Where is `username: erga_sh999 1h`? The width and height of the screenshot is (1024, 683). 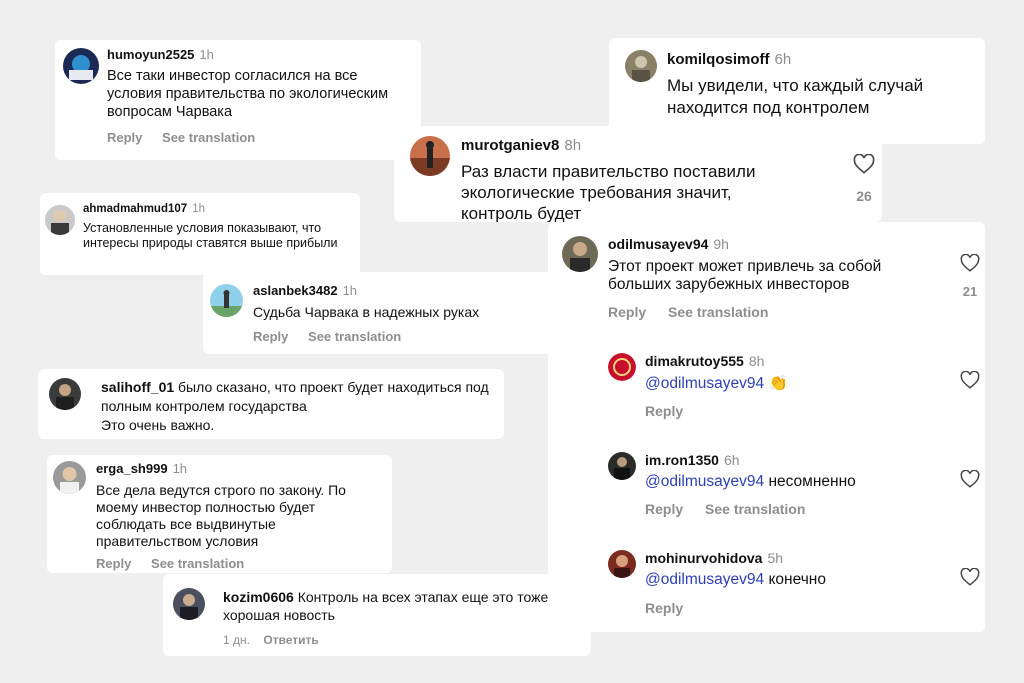
username: erga_sh999 1h is located at coordinates (141, 468).